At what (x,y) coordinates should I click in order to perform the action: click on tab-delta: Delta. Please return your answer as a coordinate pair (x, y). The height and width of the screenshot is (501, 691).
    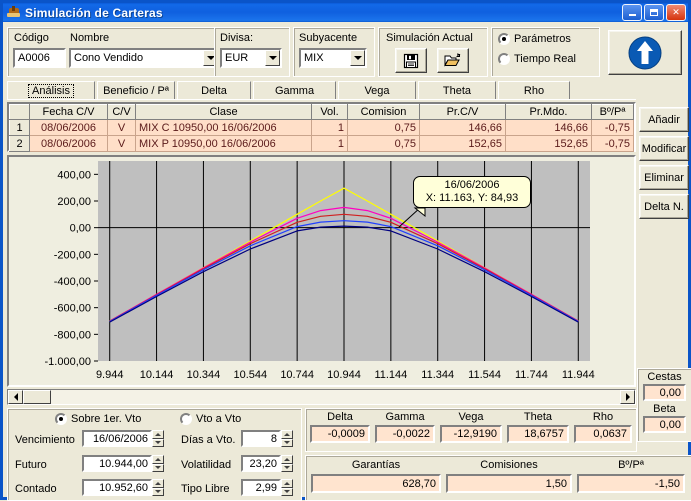
    Looking at the image, I should click on (214, 90).